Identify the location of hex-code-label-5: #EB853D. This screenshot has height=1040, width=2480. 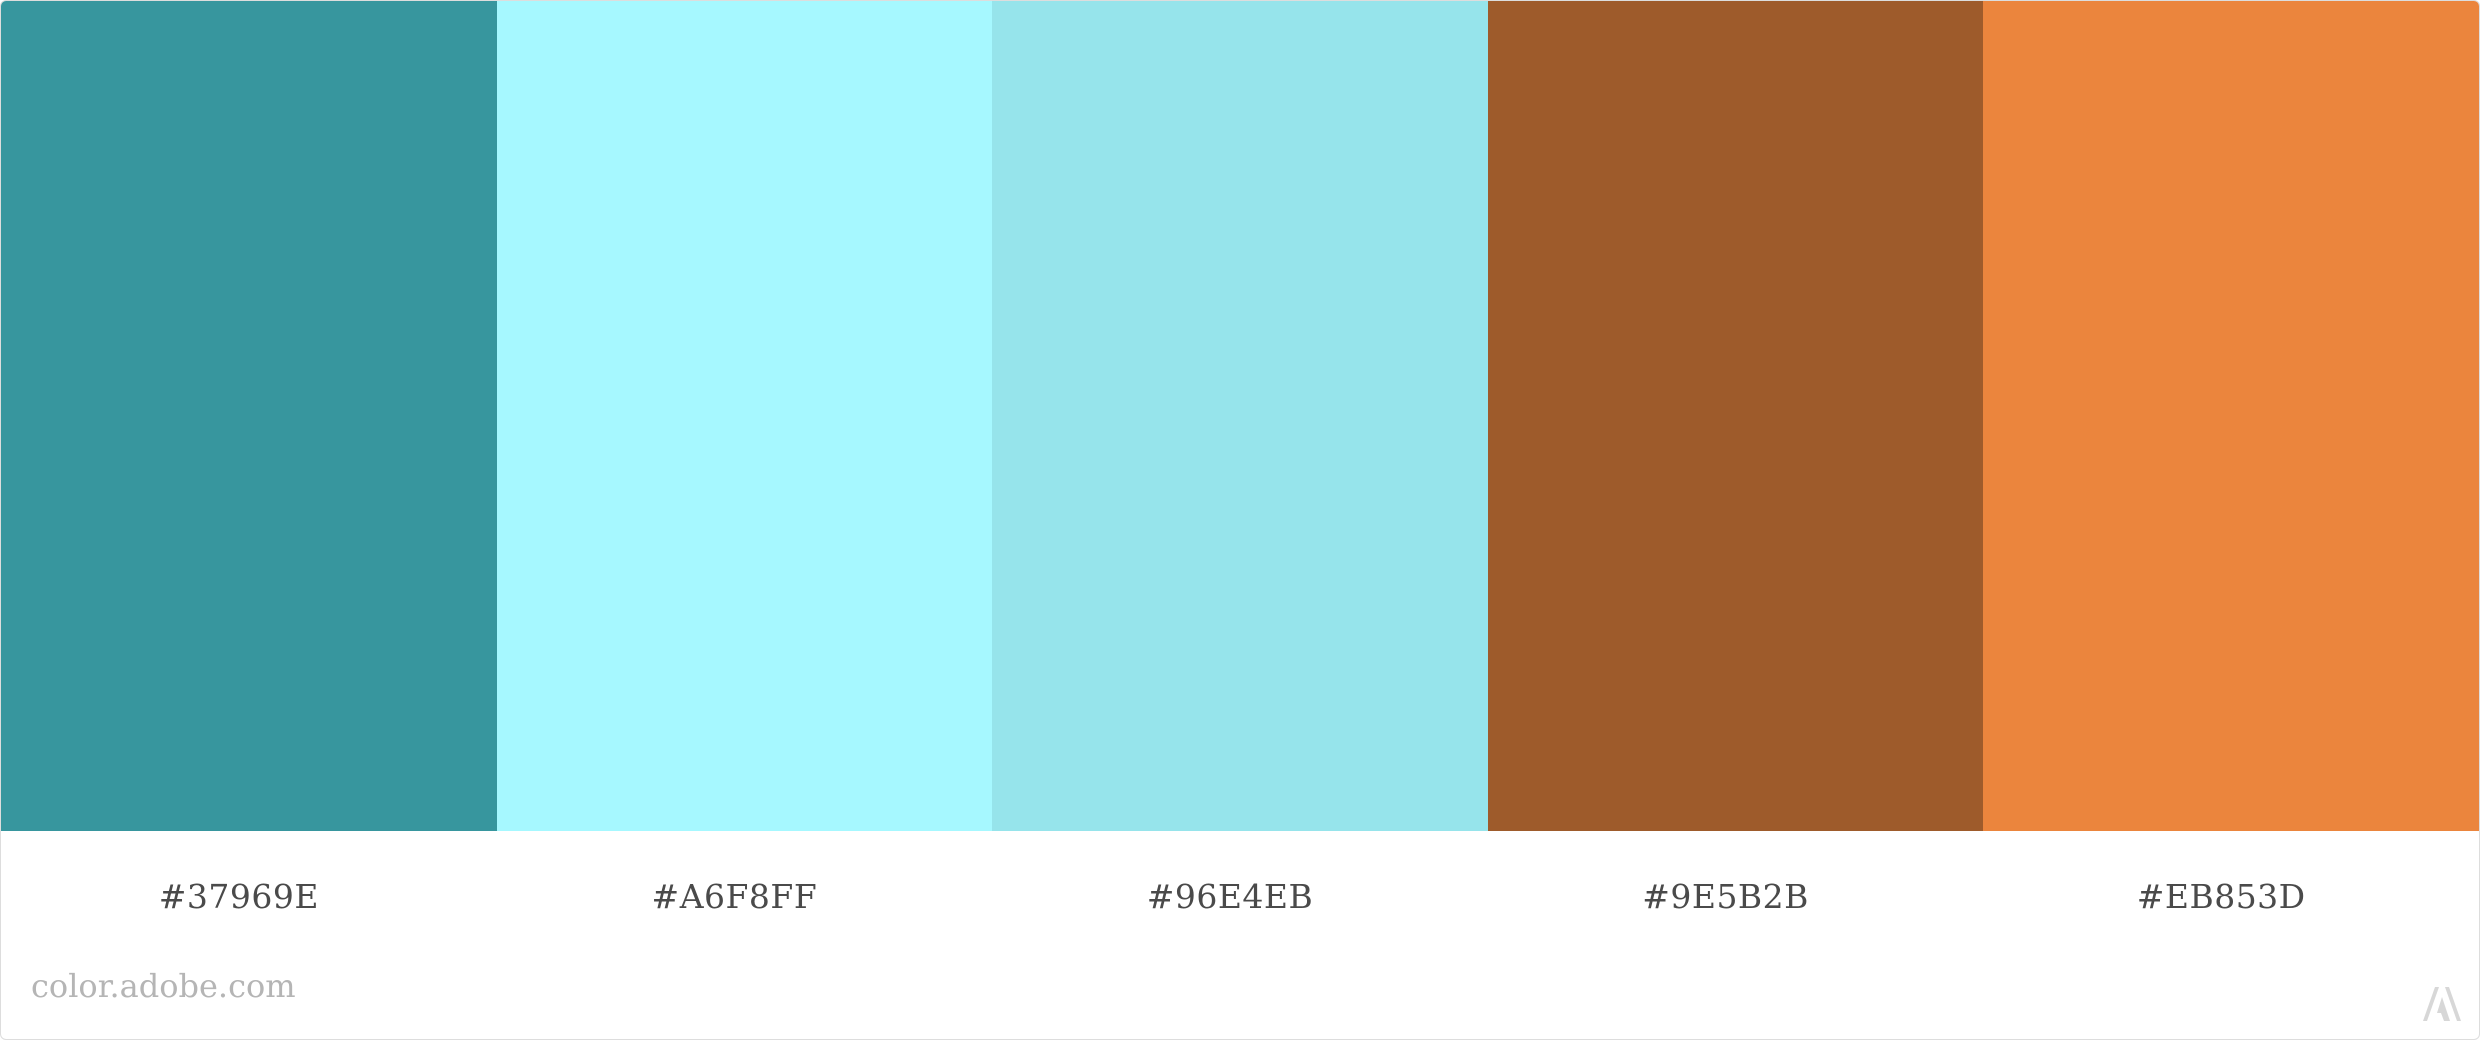
(2221, 896).